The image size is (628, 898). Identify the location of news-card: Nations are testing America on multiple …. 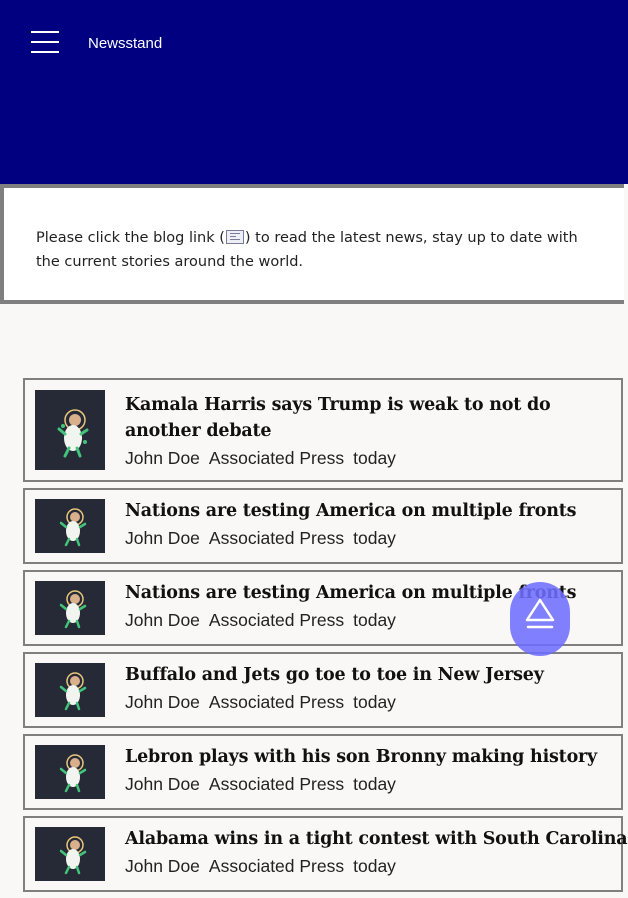
(323, 526).